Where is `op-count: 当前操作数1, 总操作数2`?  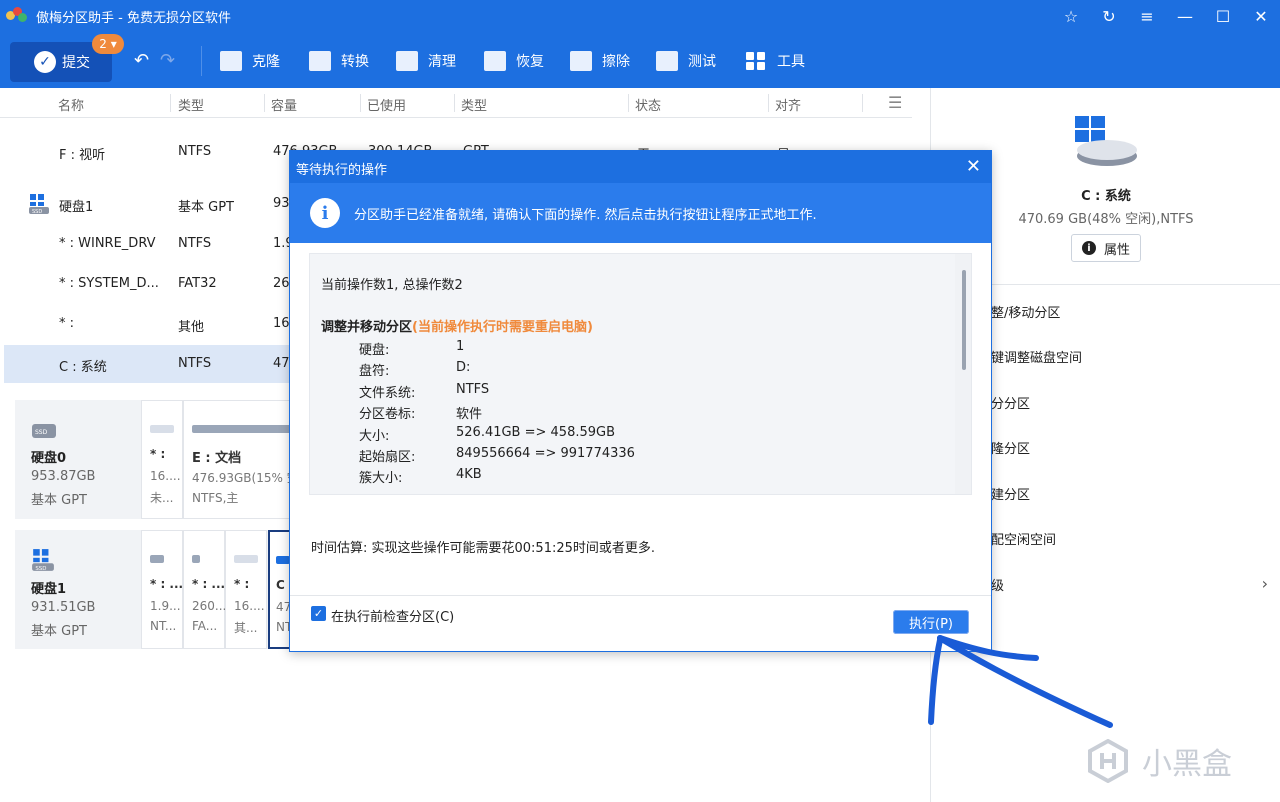
op-count: 当前操作数1, 总操作数2 is located at coordinates (392, 285).